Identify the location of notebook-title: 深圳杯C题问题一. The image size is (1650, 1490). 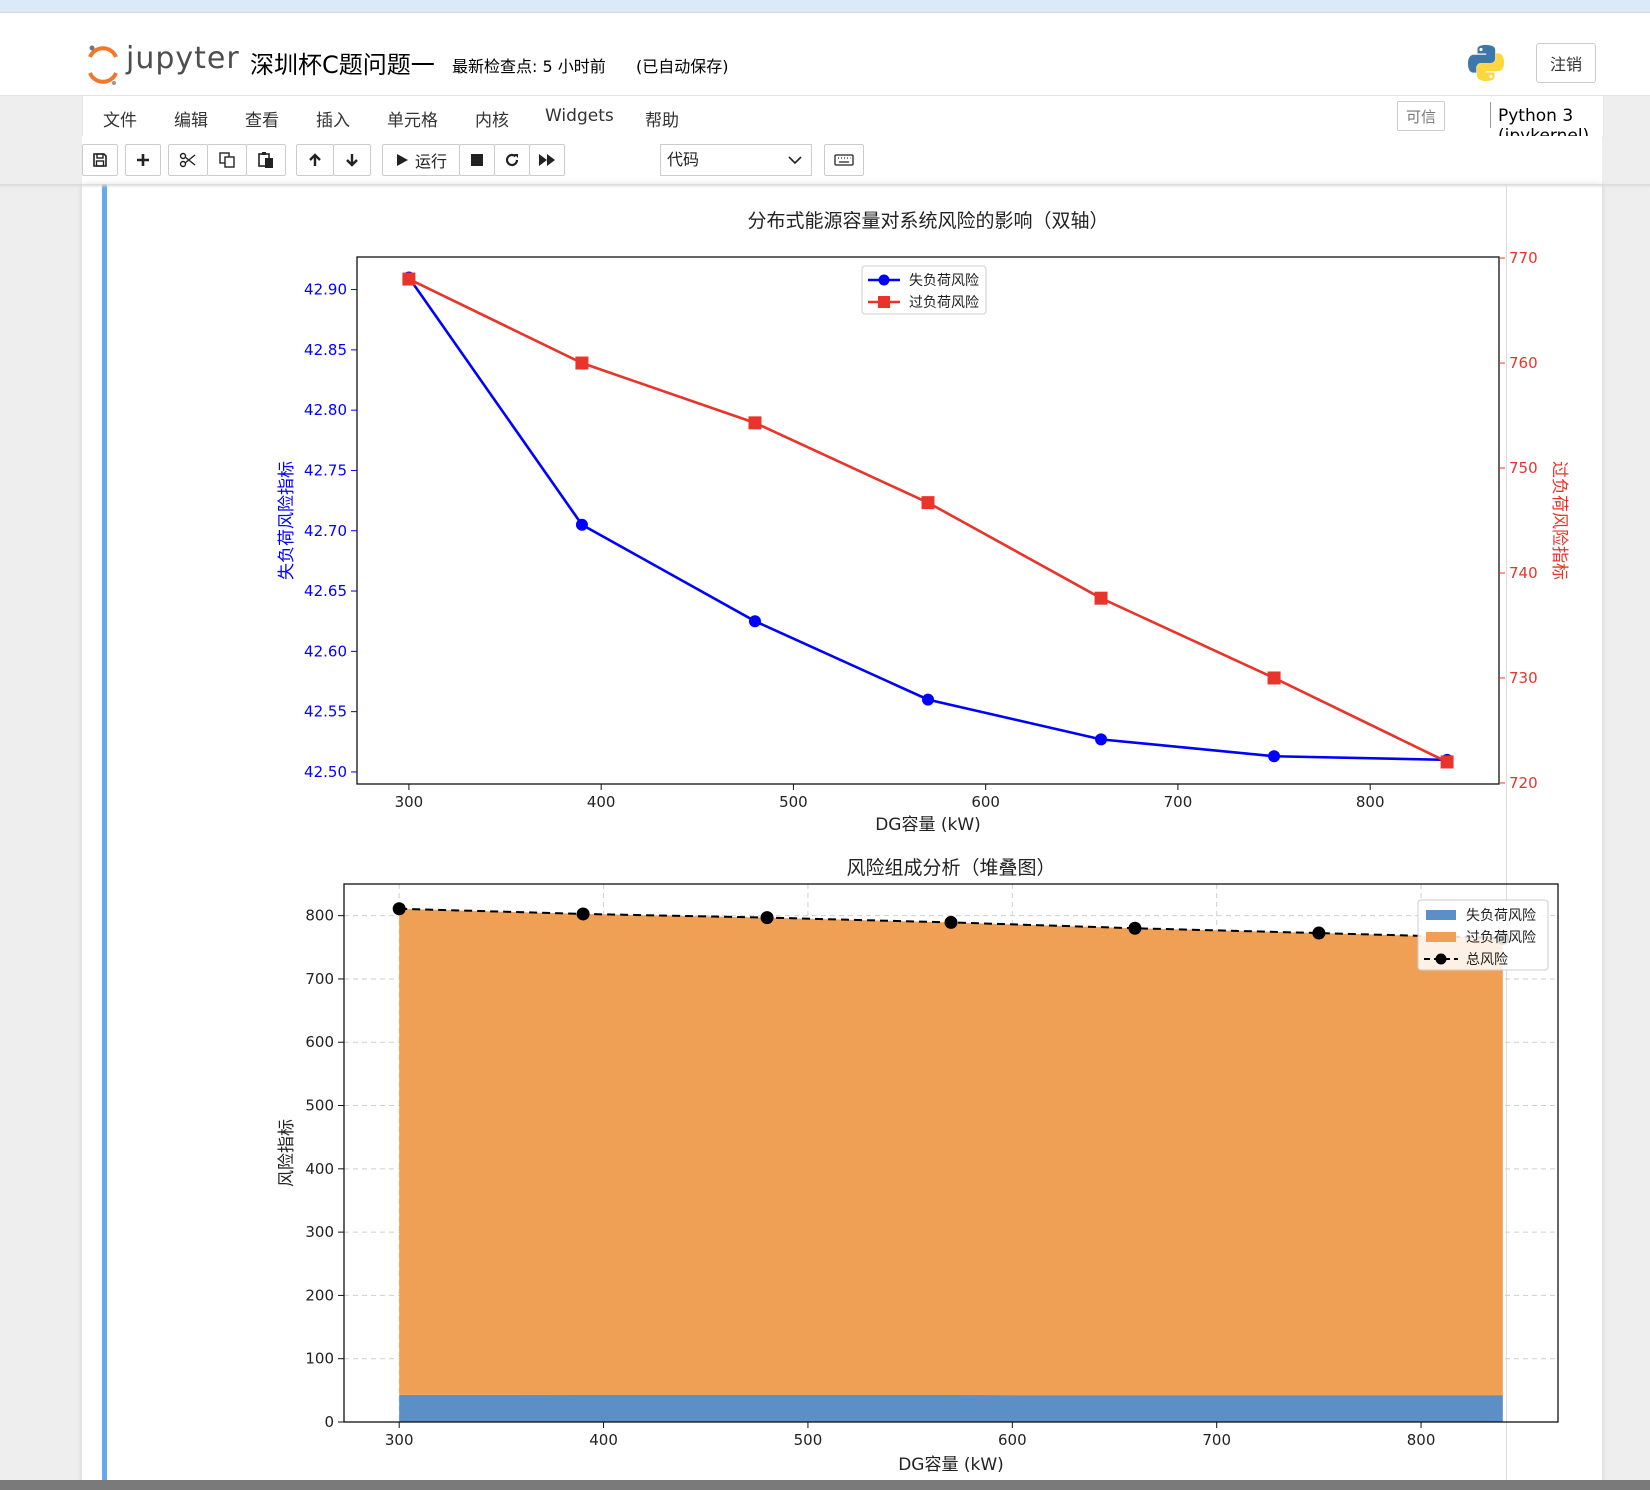
(342, 62).